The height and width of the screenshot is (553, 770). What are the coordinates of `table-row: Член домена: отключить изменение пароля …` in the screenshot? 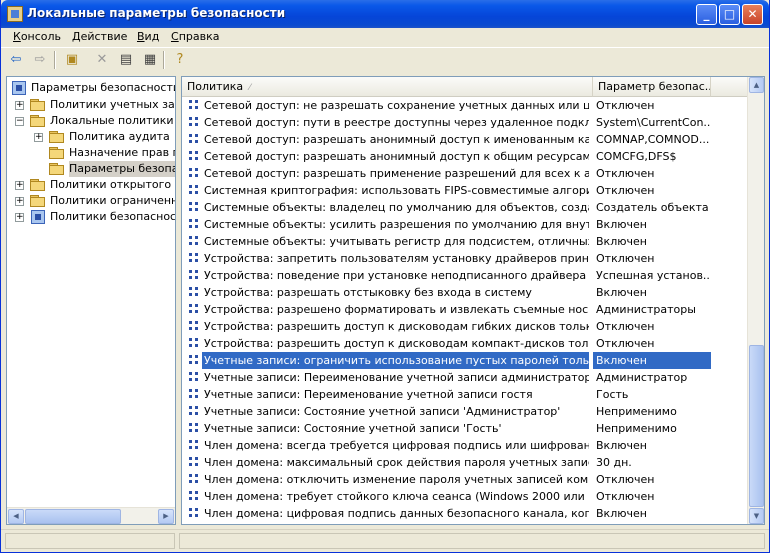 It's located at (465, 479).